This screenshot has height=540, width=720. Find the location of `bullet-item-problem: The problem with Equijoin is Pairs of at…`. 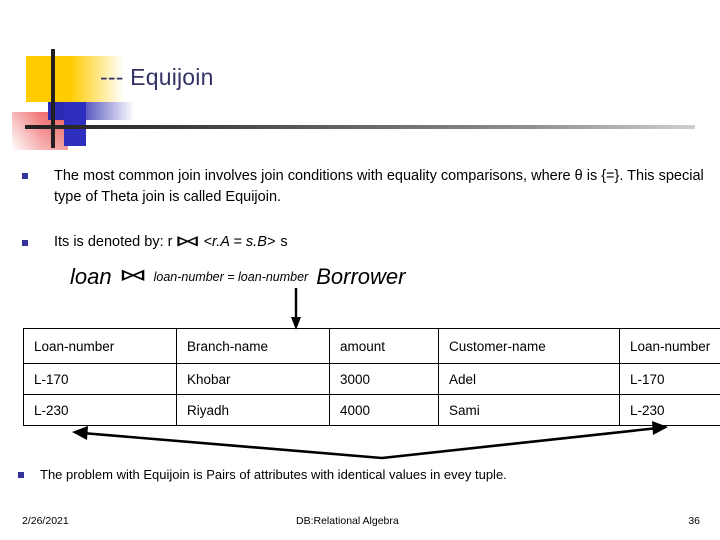

bullet-item-problem: The problem with Equijoin is Pairs of at… is located at coordinates (358, 475).